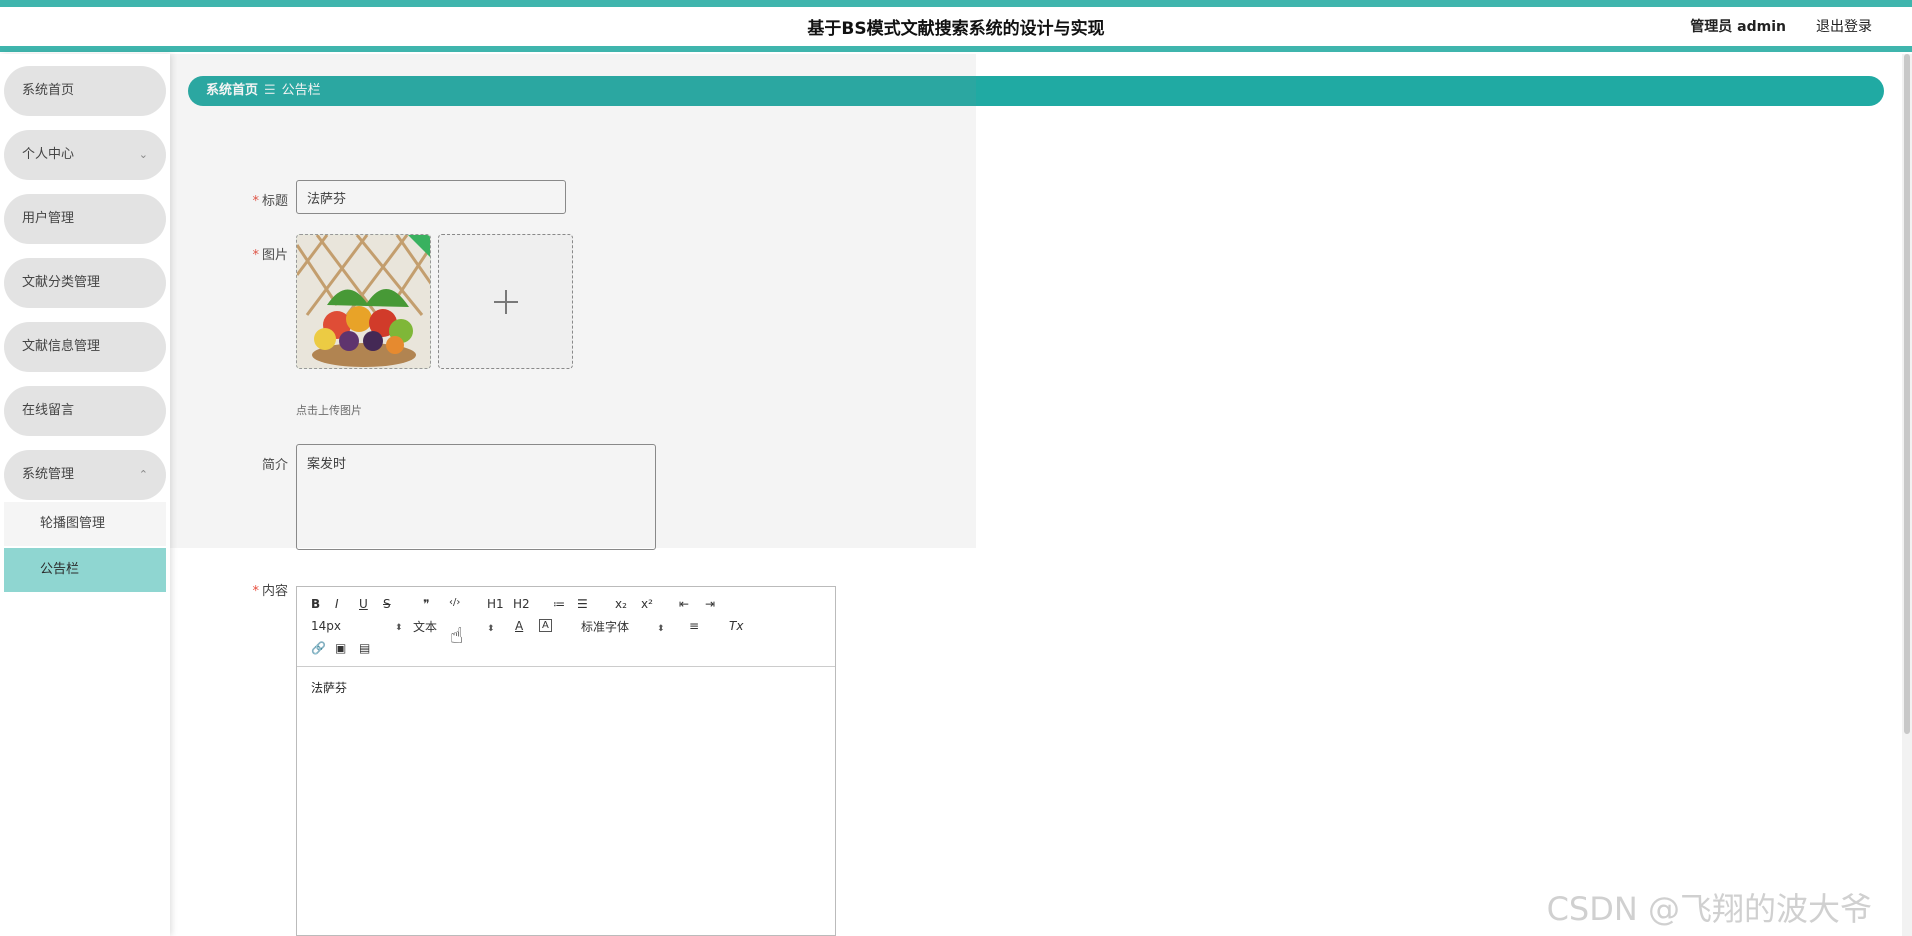 Image resolution: width=1912 pixels, height=936 pixels. What do you see at coordinates (274, 465) in the screenshot?
I see `intro-label: 简介` at bounding box center [274, 465].